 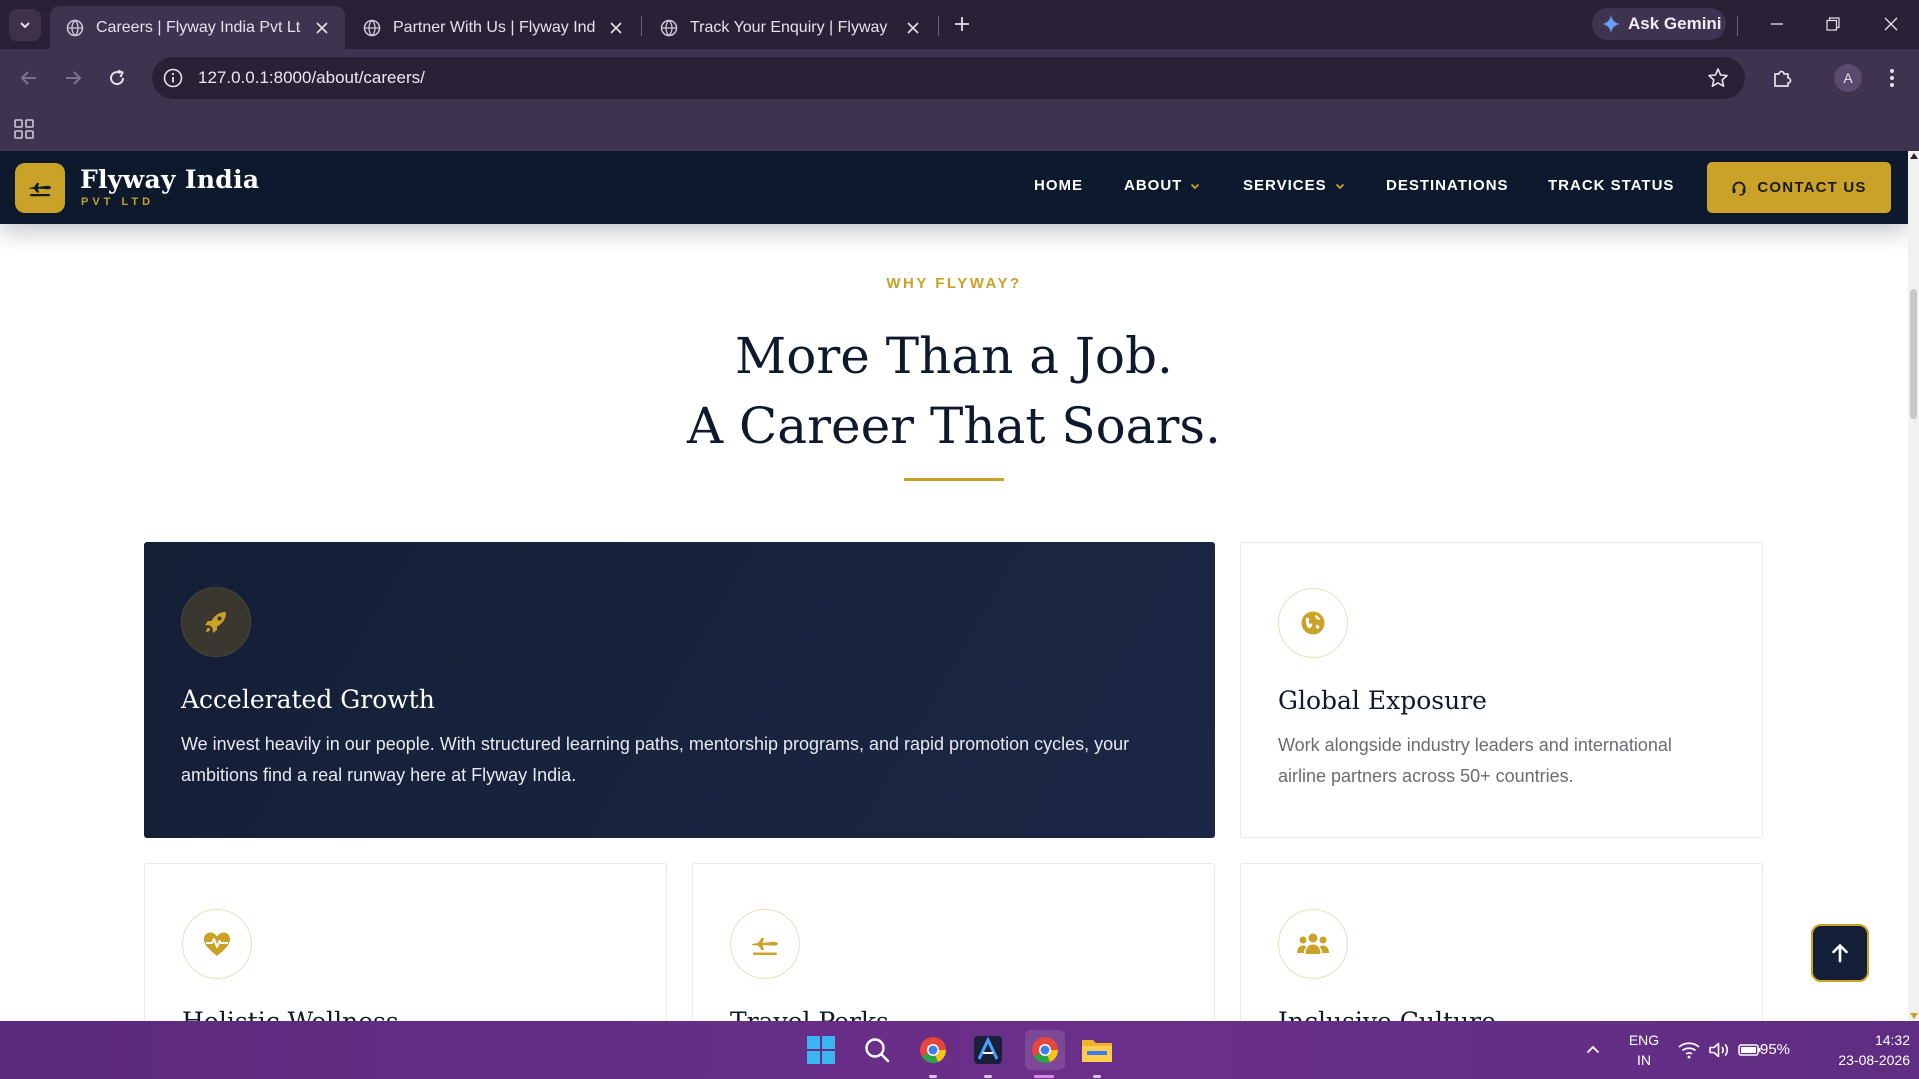 I want to click on heading-line-2: A Career That Soars., so click(x=954, y=426).